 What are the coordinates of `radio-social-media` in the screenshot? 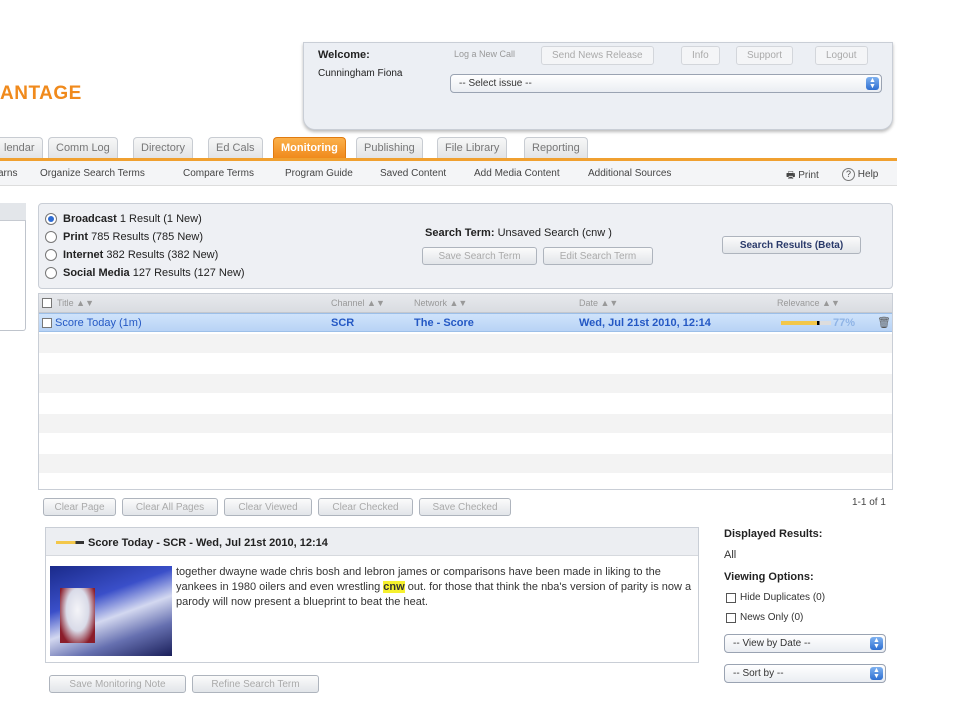 It's located at (51, 273).